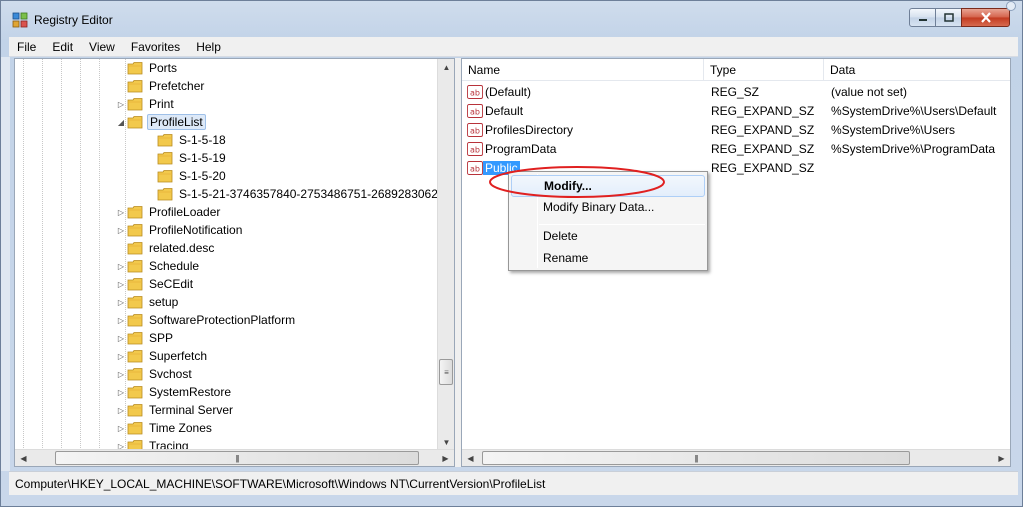 The height and width of the screenshot is (507, 1023). Describe the element at coordinates (160, 86) in the screenshot. I see `tree-item: Prefetcher` at that location.